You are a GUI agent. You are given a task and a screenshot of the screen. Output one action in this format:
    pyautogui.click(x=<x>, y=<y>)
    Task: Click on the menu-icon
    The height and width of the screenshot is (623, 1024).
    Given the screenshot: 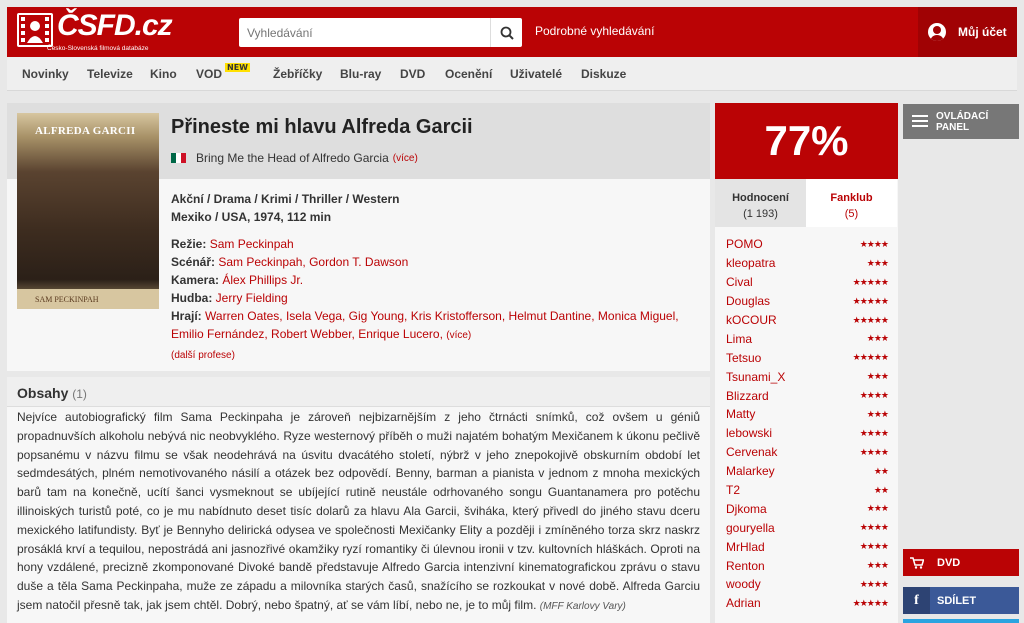 What is the action you would take?
    pyautogui.click(x=920, y=121)
    